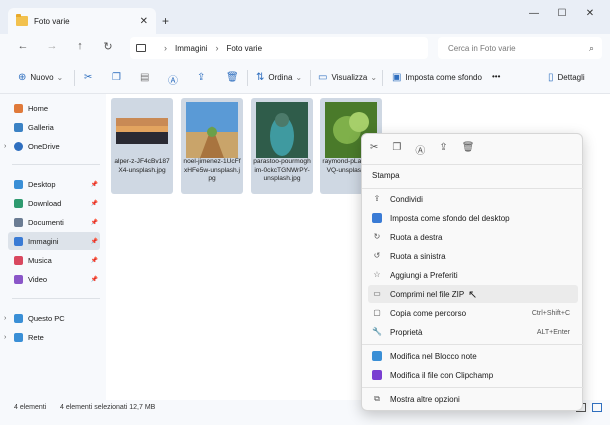  Describe the element at coordinates (473, 275) in the screenshot. I see `menu-item-add-favorites: ☆ Aggiungi a Preferiti` at that location.